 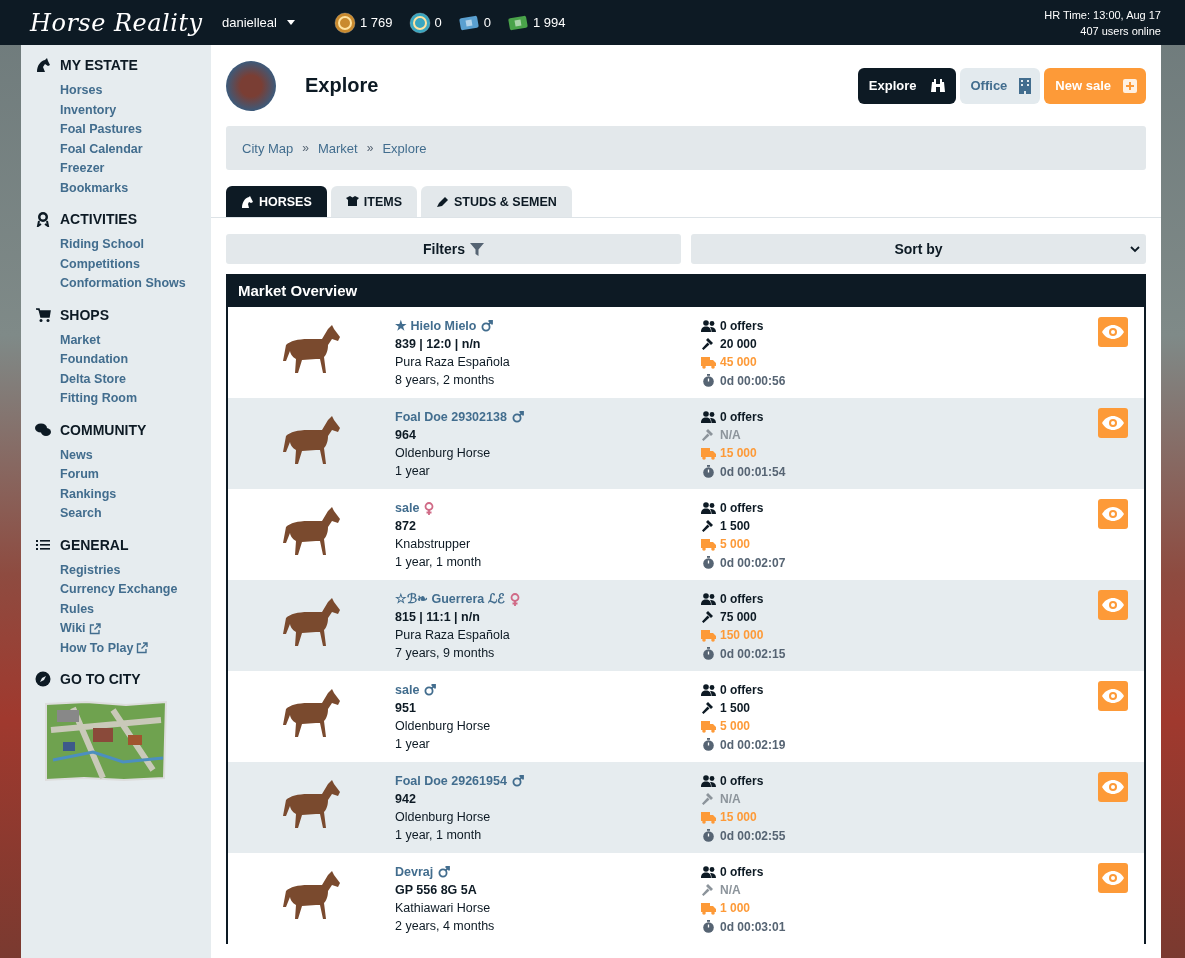 What do you see at coordinates (135, 379) in the screenshot?
I see `sidebar-link: Delta Store` at bounding box center [135, 379].